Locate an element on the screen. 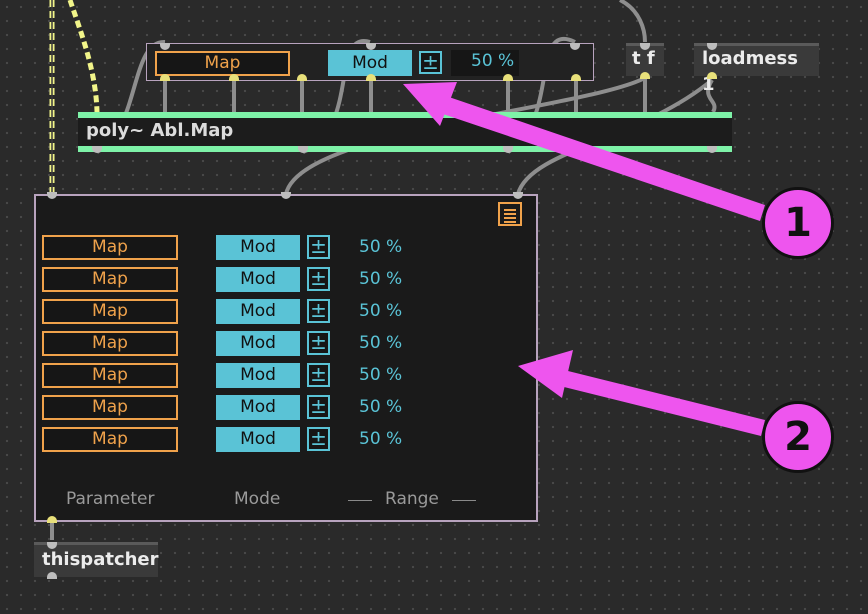  callout-badge-1: 1 is located at coordinates (798, 223).